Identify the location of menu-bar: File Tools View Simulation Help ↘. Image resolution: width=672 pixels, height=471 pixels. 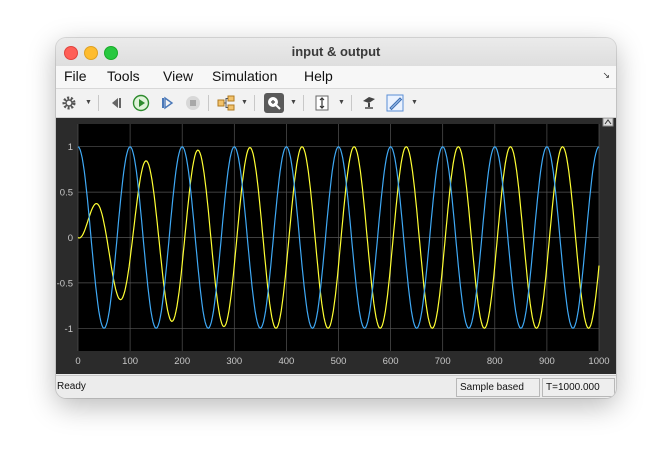
(336, 77).